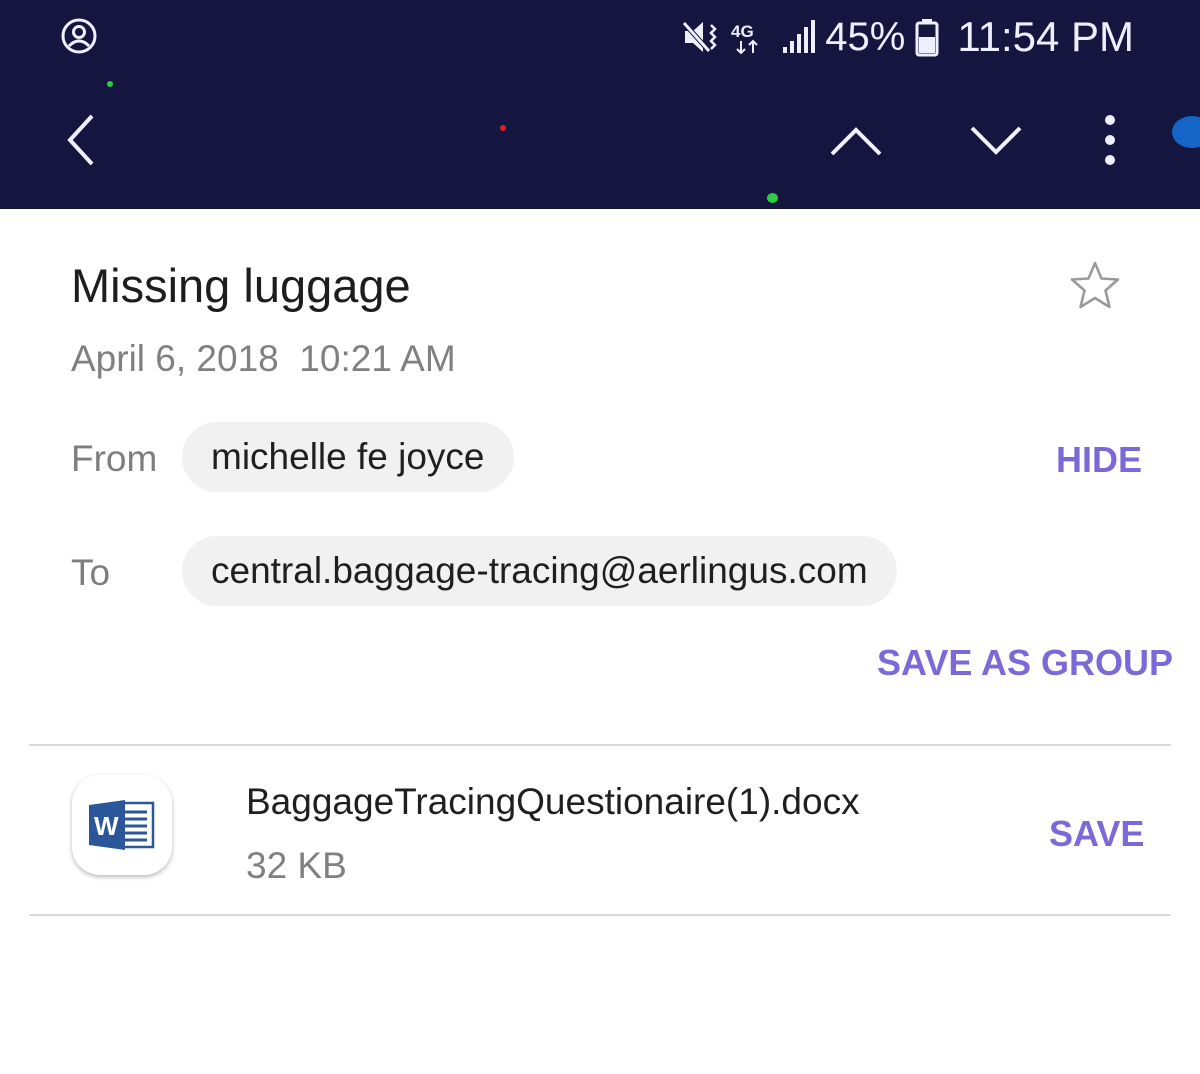 The image size is (1200, 1074). Describe the element at coordinates (348, 457) in the screenshot. I see `sender-chip: michelle fe joyce` at that location.